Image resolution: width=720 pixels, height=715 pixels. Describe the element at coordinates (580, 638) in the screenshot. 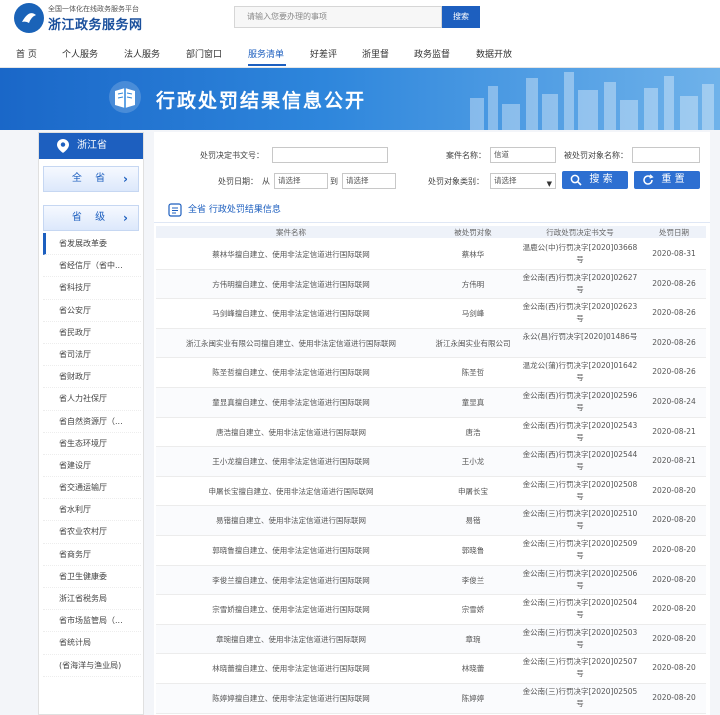

I see `doc-no-cell: 金公南(三)行罚决字[2020]02503号` at that location.